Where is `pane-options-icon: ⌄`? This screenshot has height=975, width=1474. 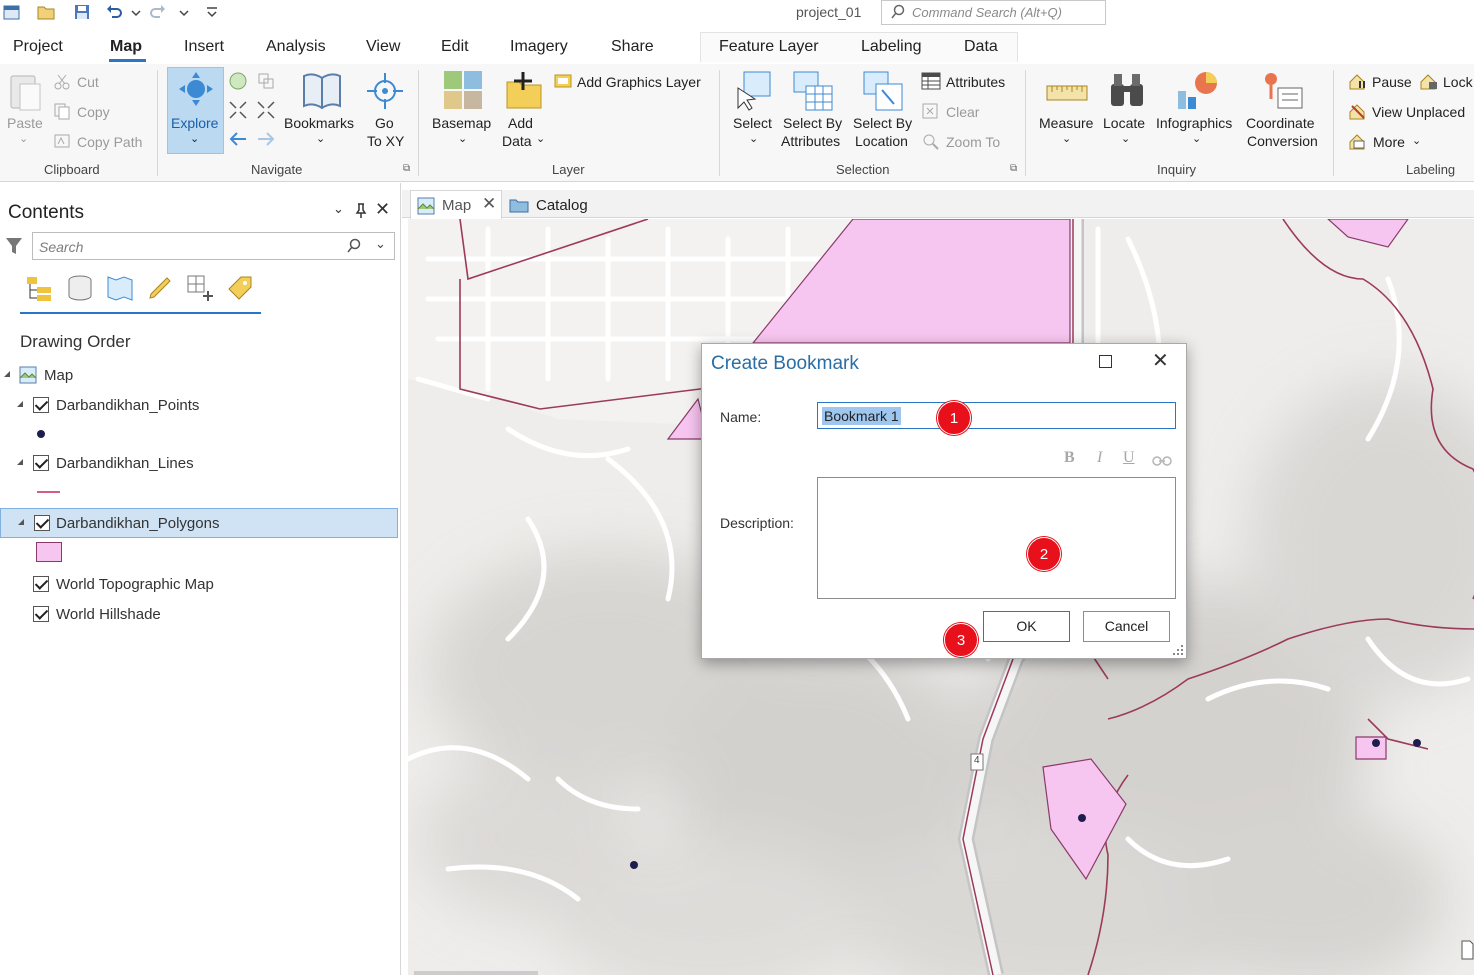
pane-options-icon: ⌄ is located at coordinates (338, 209).